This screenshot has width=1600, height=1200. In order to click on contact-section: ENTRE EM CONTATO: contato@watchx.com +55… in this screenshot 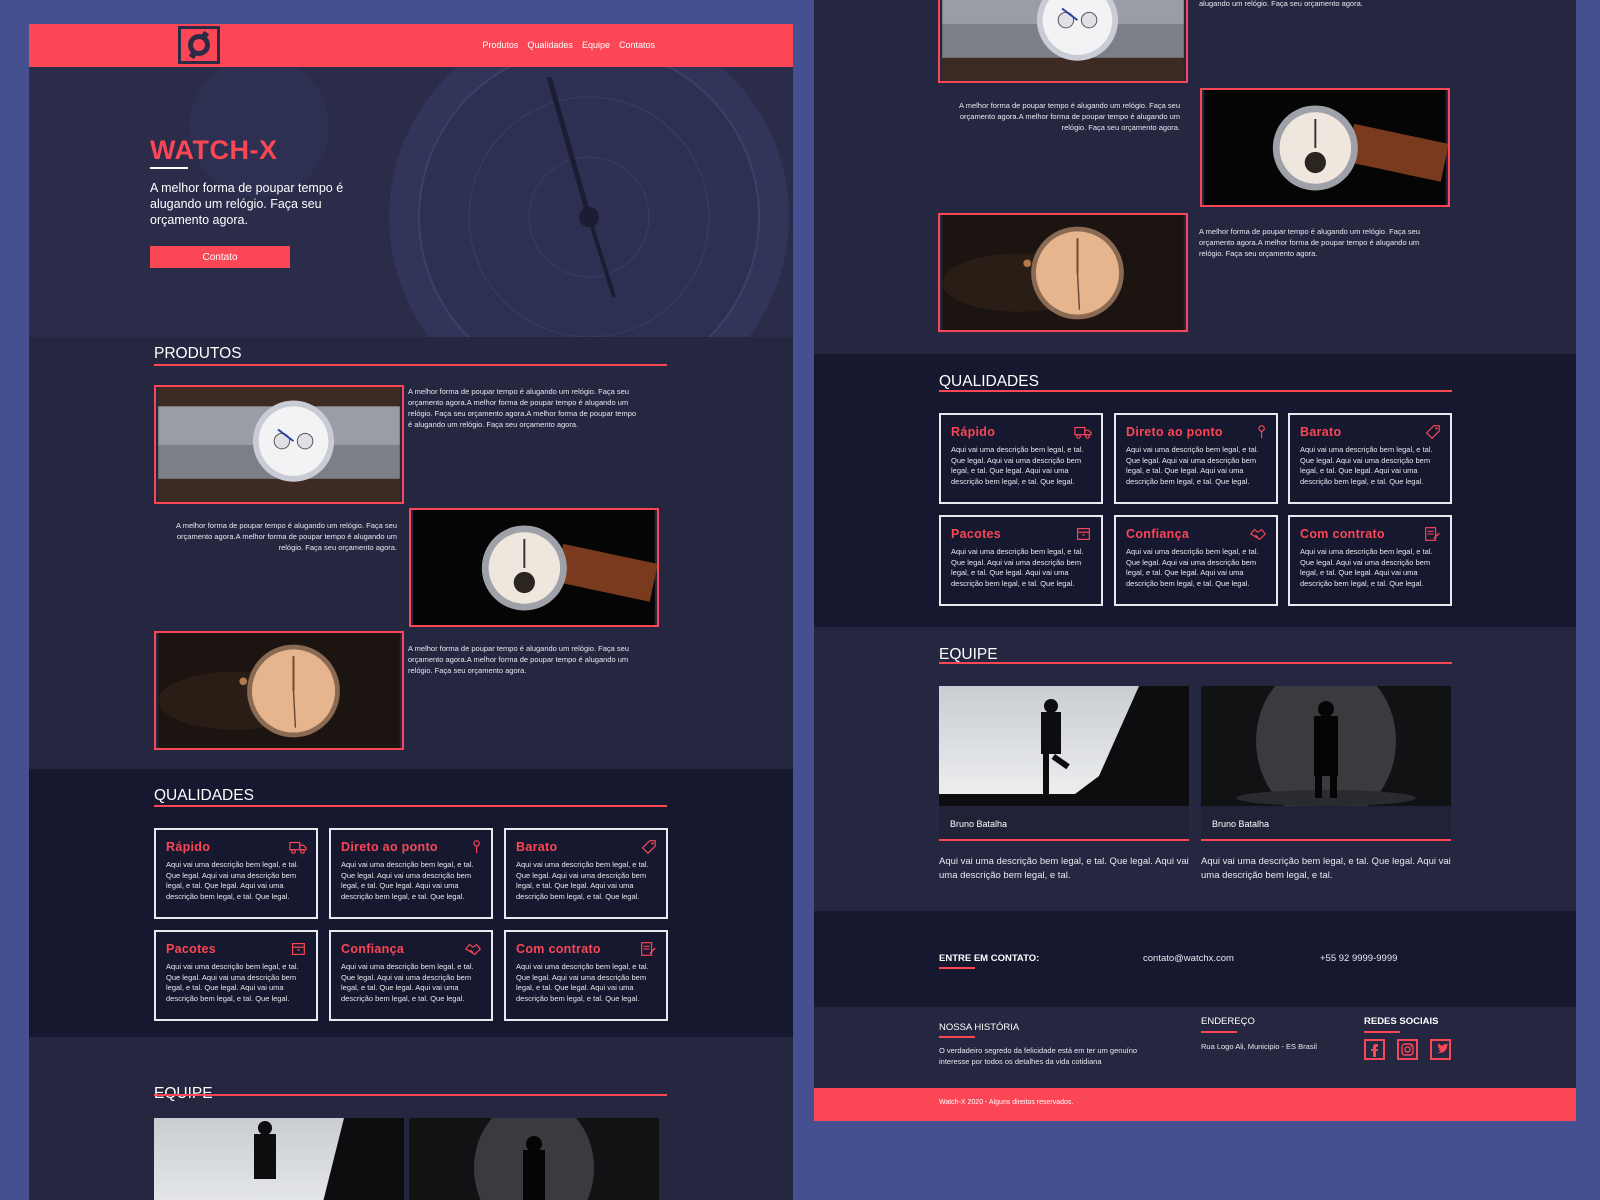, I will do `click(1195, 959)`.